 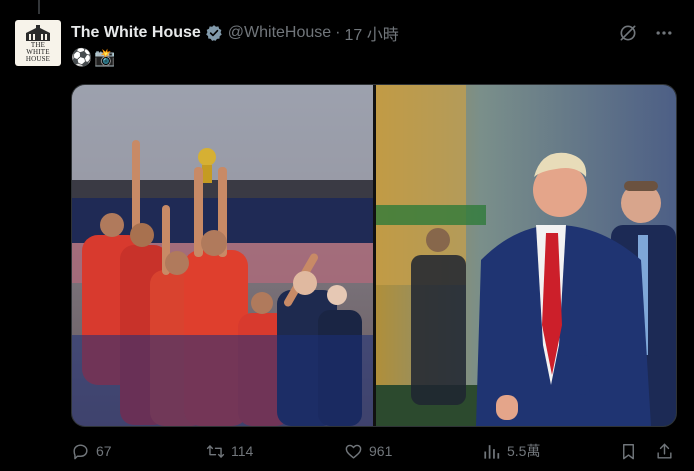 I want to click on timestamp: 17 小時, so click(x=372, y=33).